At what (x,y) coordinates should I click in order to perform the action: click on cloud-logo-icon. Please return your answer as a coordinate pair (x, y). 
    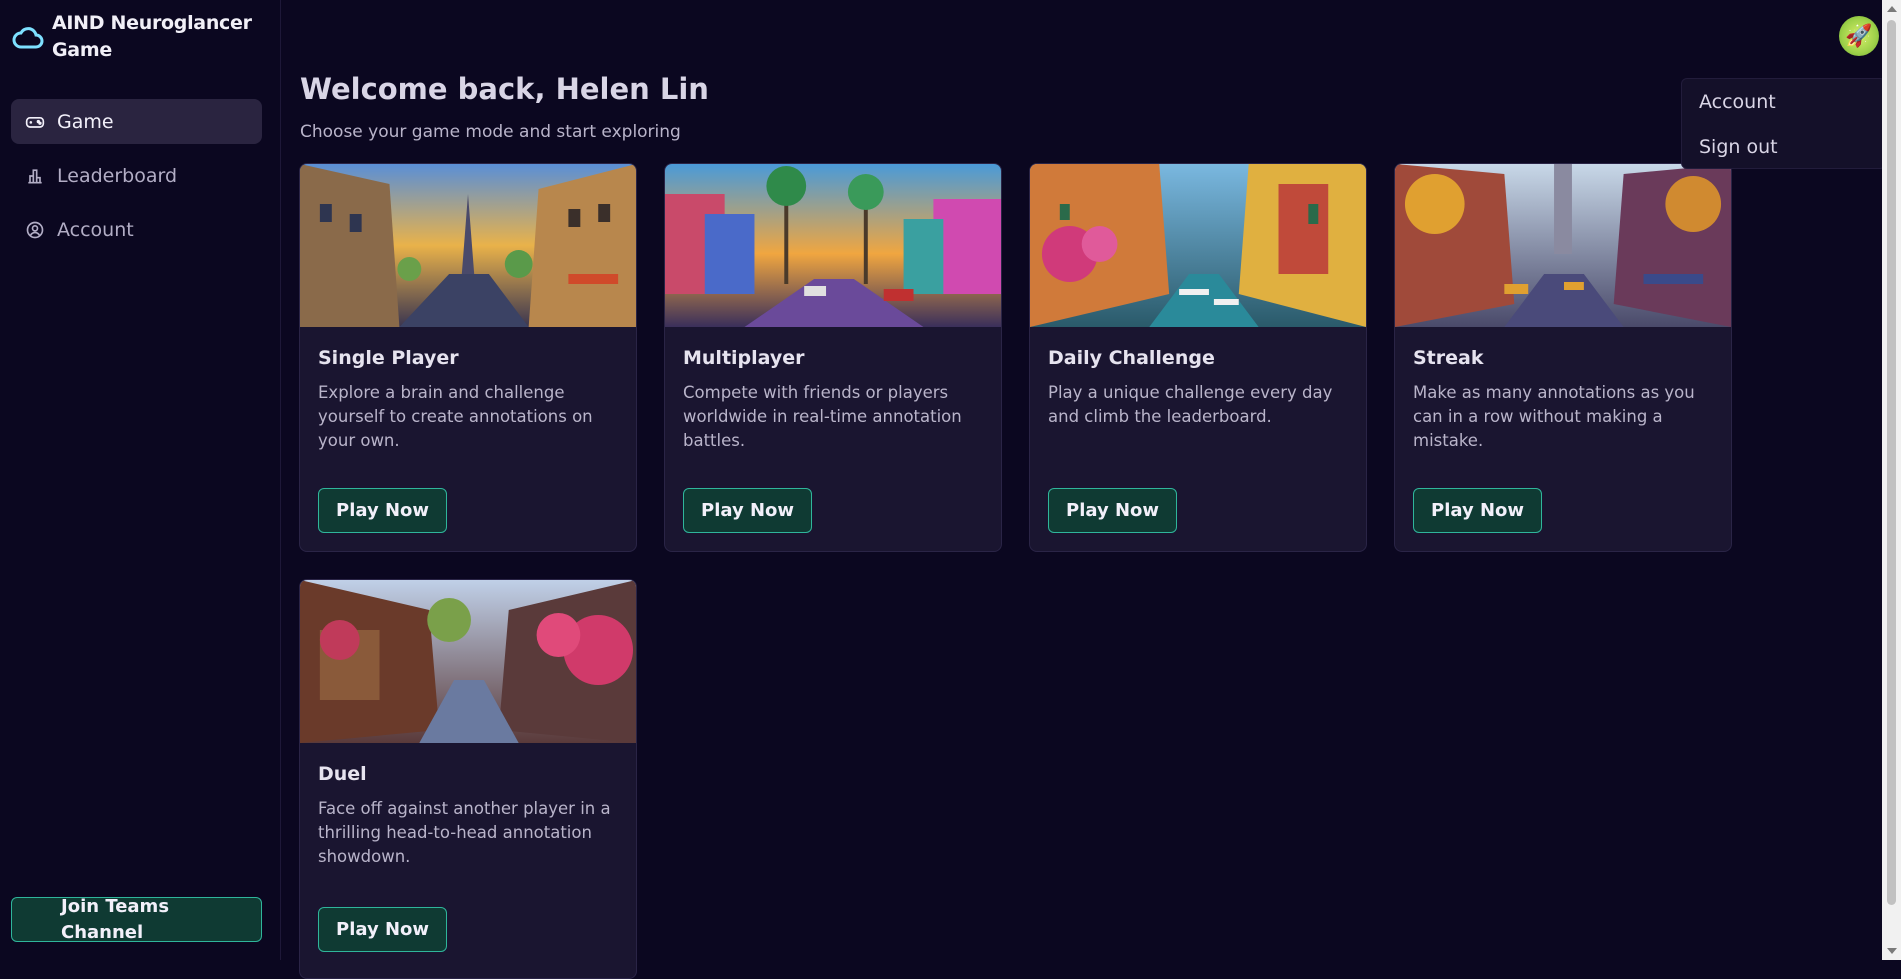
    Looking at the image, I should click on (28, 38).